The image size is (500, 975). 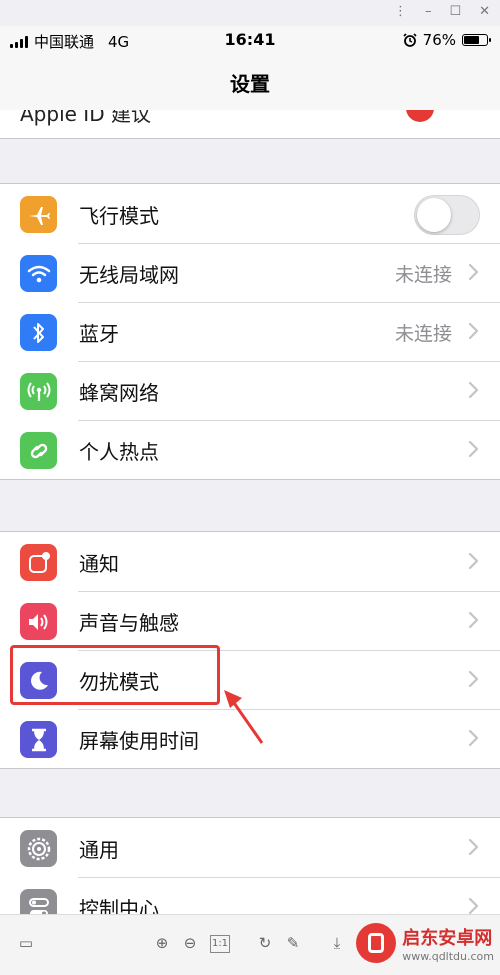 I want to click on settings-row-gear: 通用, so click(x=250, y=848).